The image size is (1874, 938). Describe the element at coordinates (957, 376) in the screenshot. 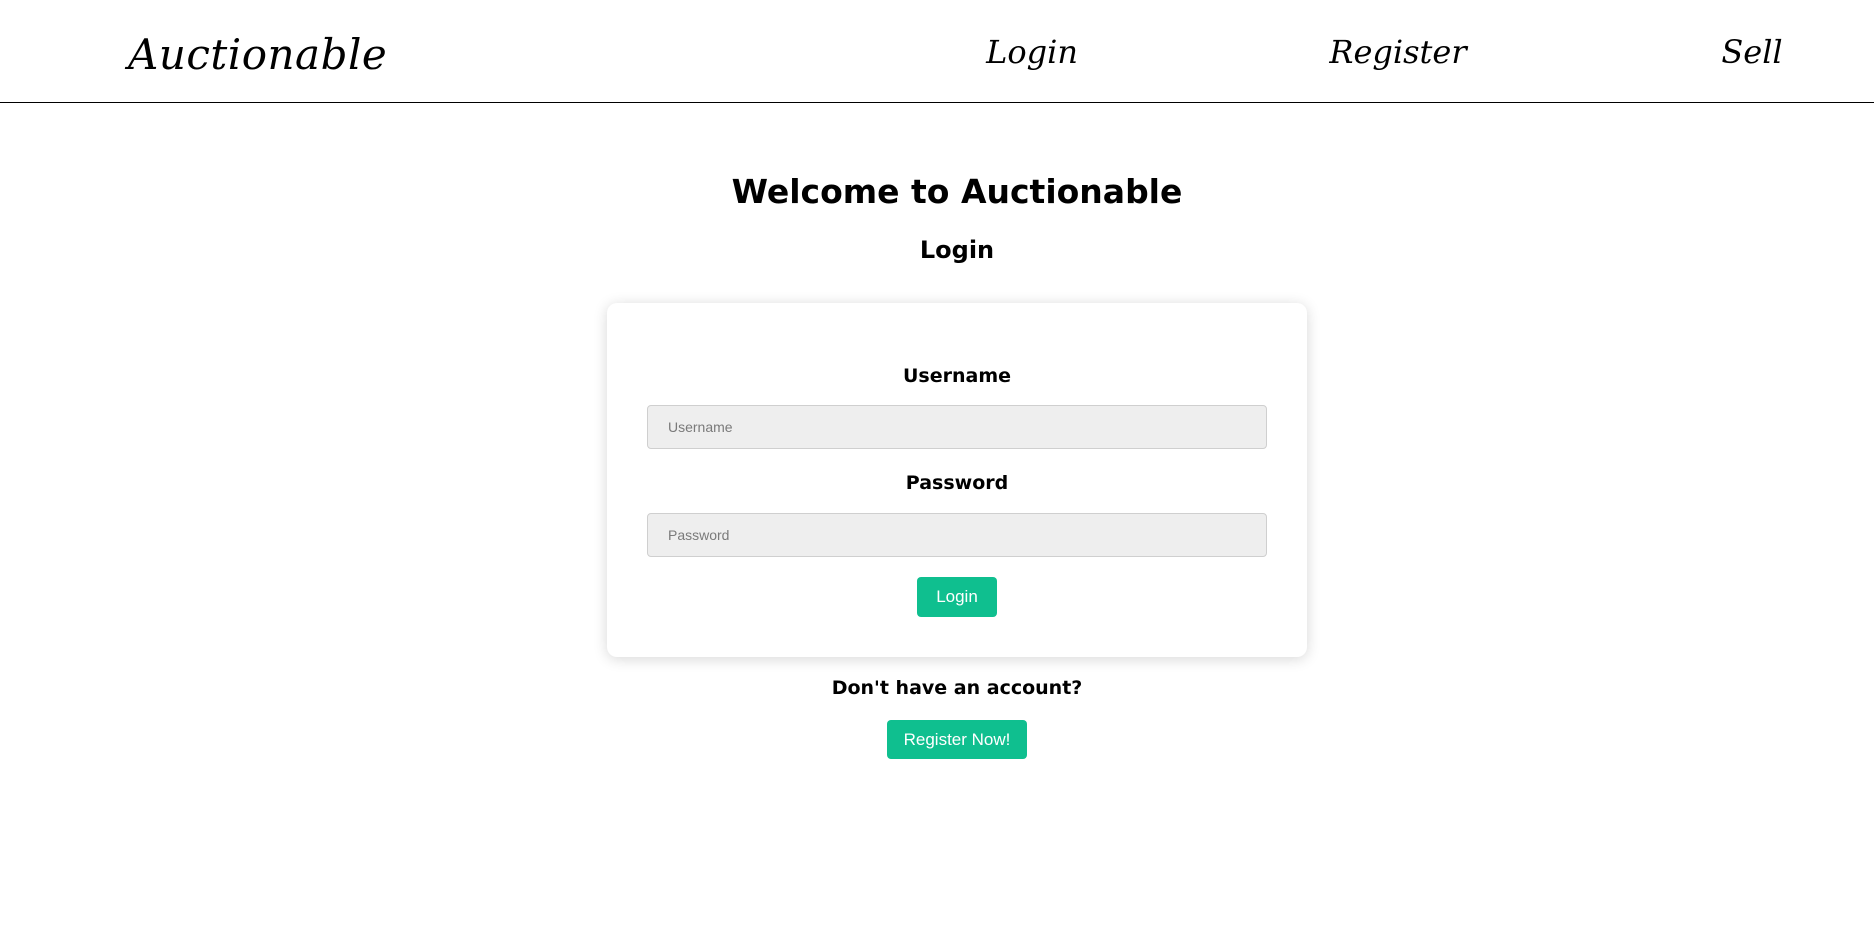

I see `username-label: Username` at that location.